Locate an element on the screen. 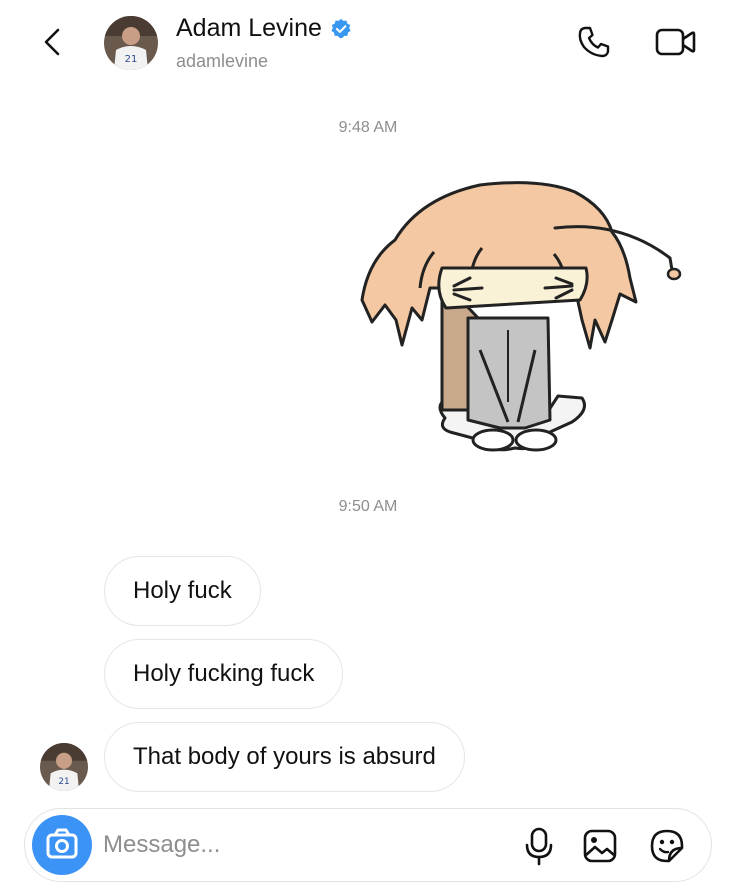 The width and height of the screenshot is (736, 889). message-composer is located at coordinates (368, 845).